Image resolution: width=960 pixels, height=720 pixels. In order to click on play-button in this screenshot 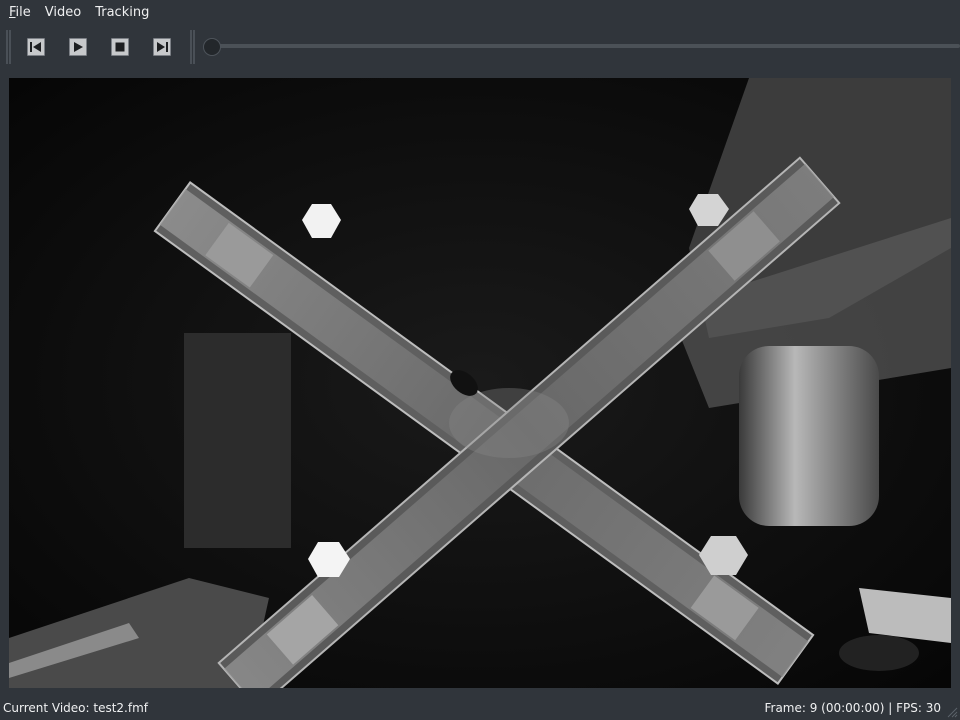, I will do `click(78, 47)`.